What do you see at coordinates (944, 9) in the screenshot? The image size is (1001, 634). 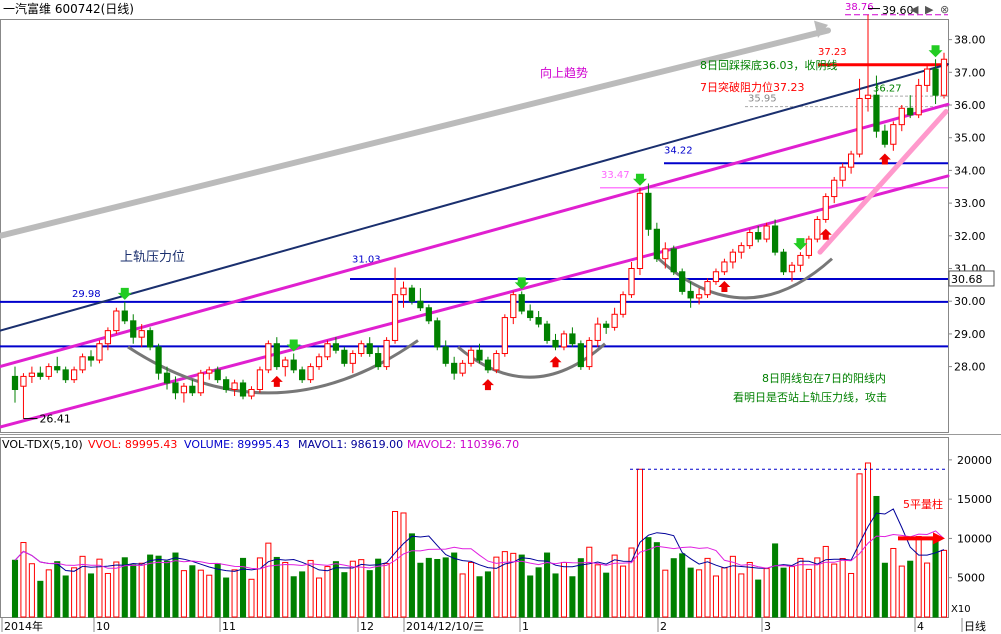 I see `close-icon: ⊗` at bounding box center [944, 9].